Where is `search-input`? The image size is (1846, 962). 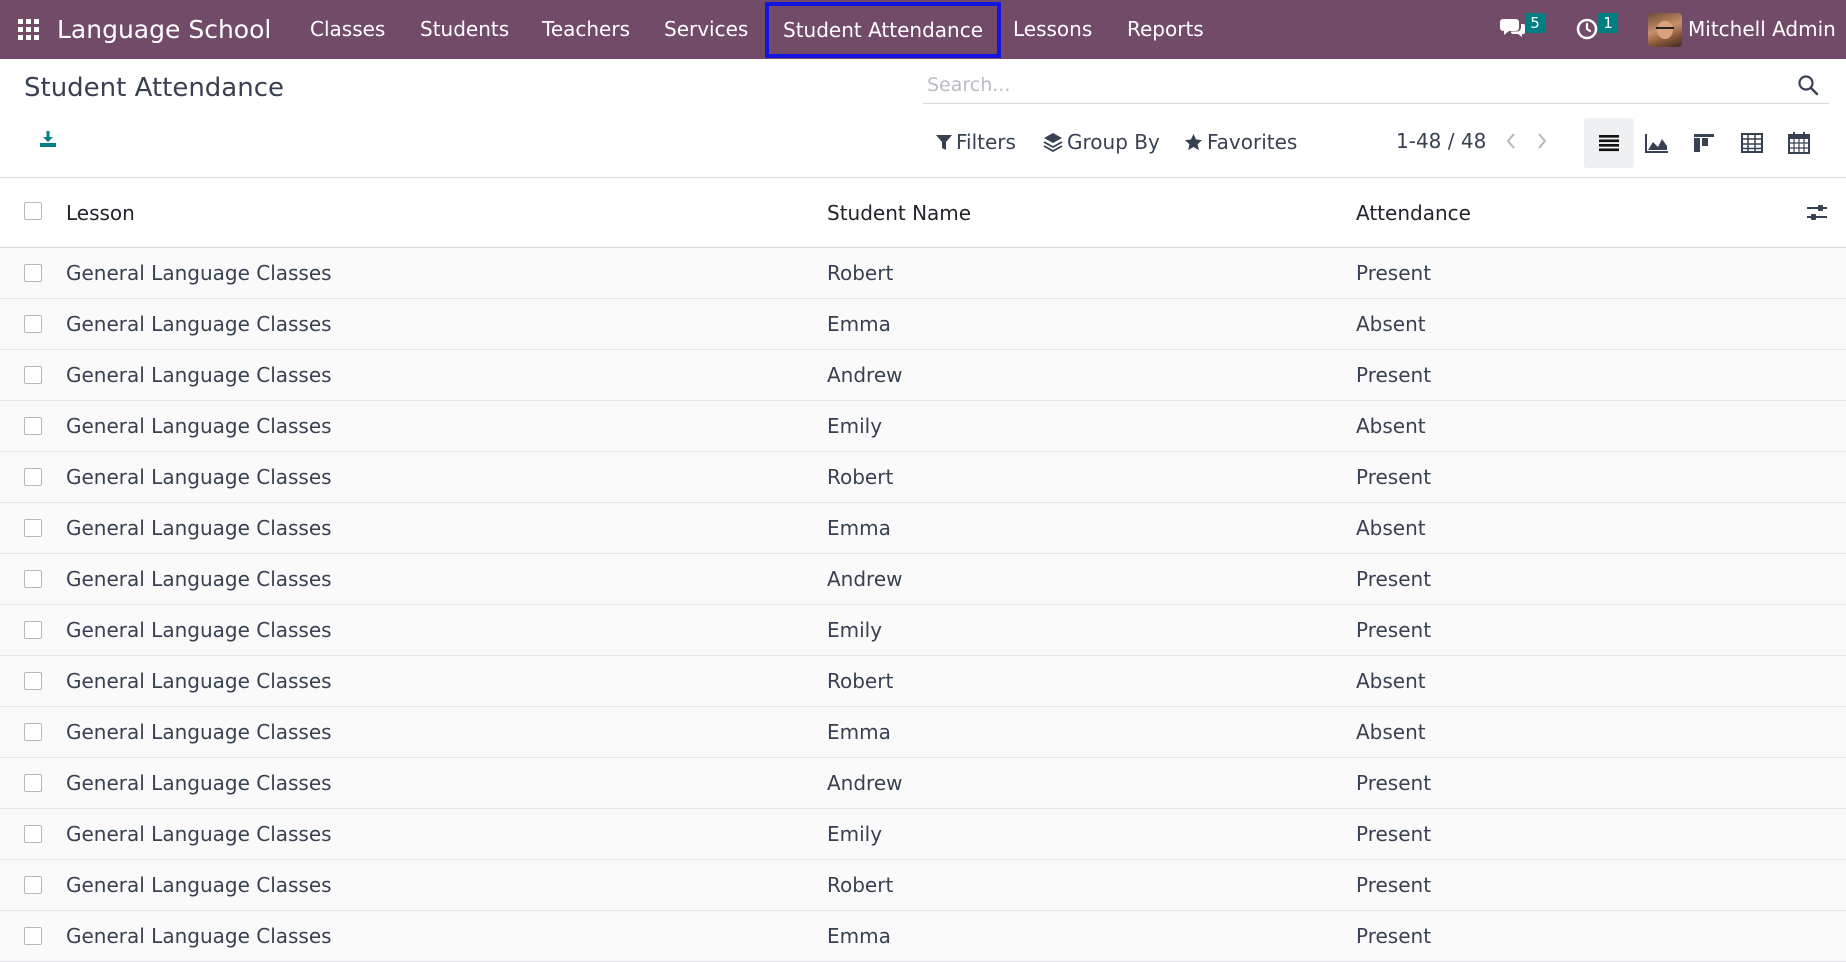 search-input is located at coordinates (1347, 85).